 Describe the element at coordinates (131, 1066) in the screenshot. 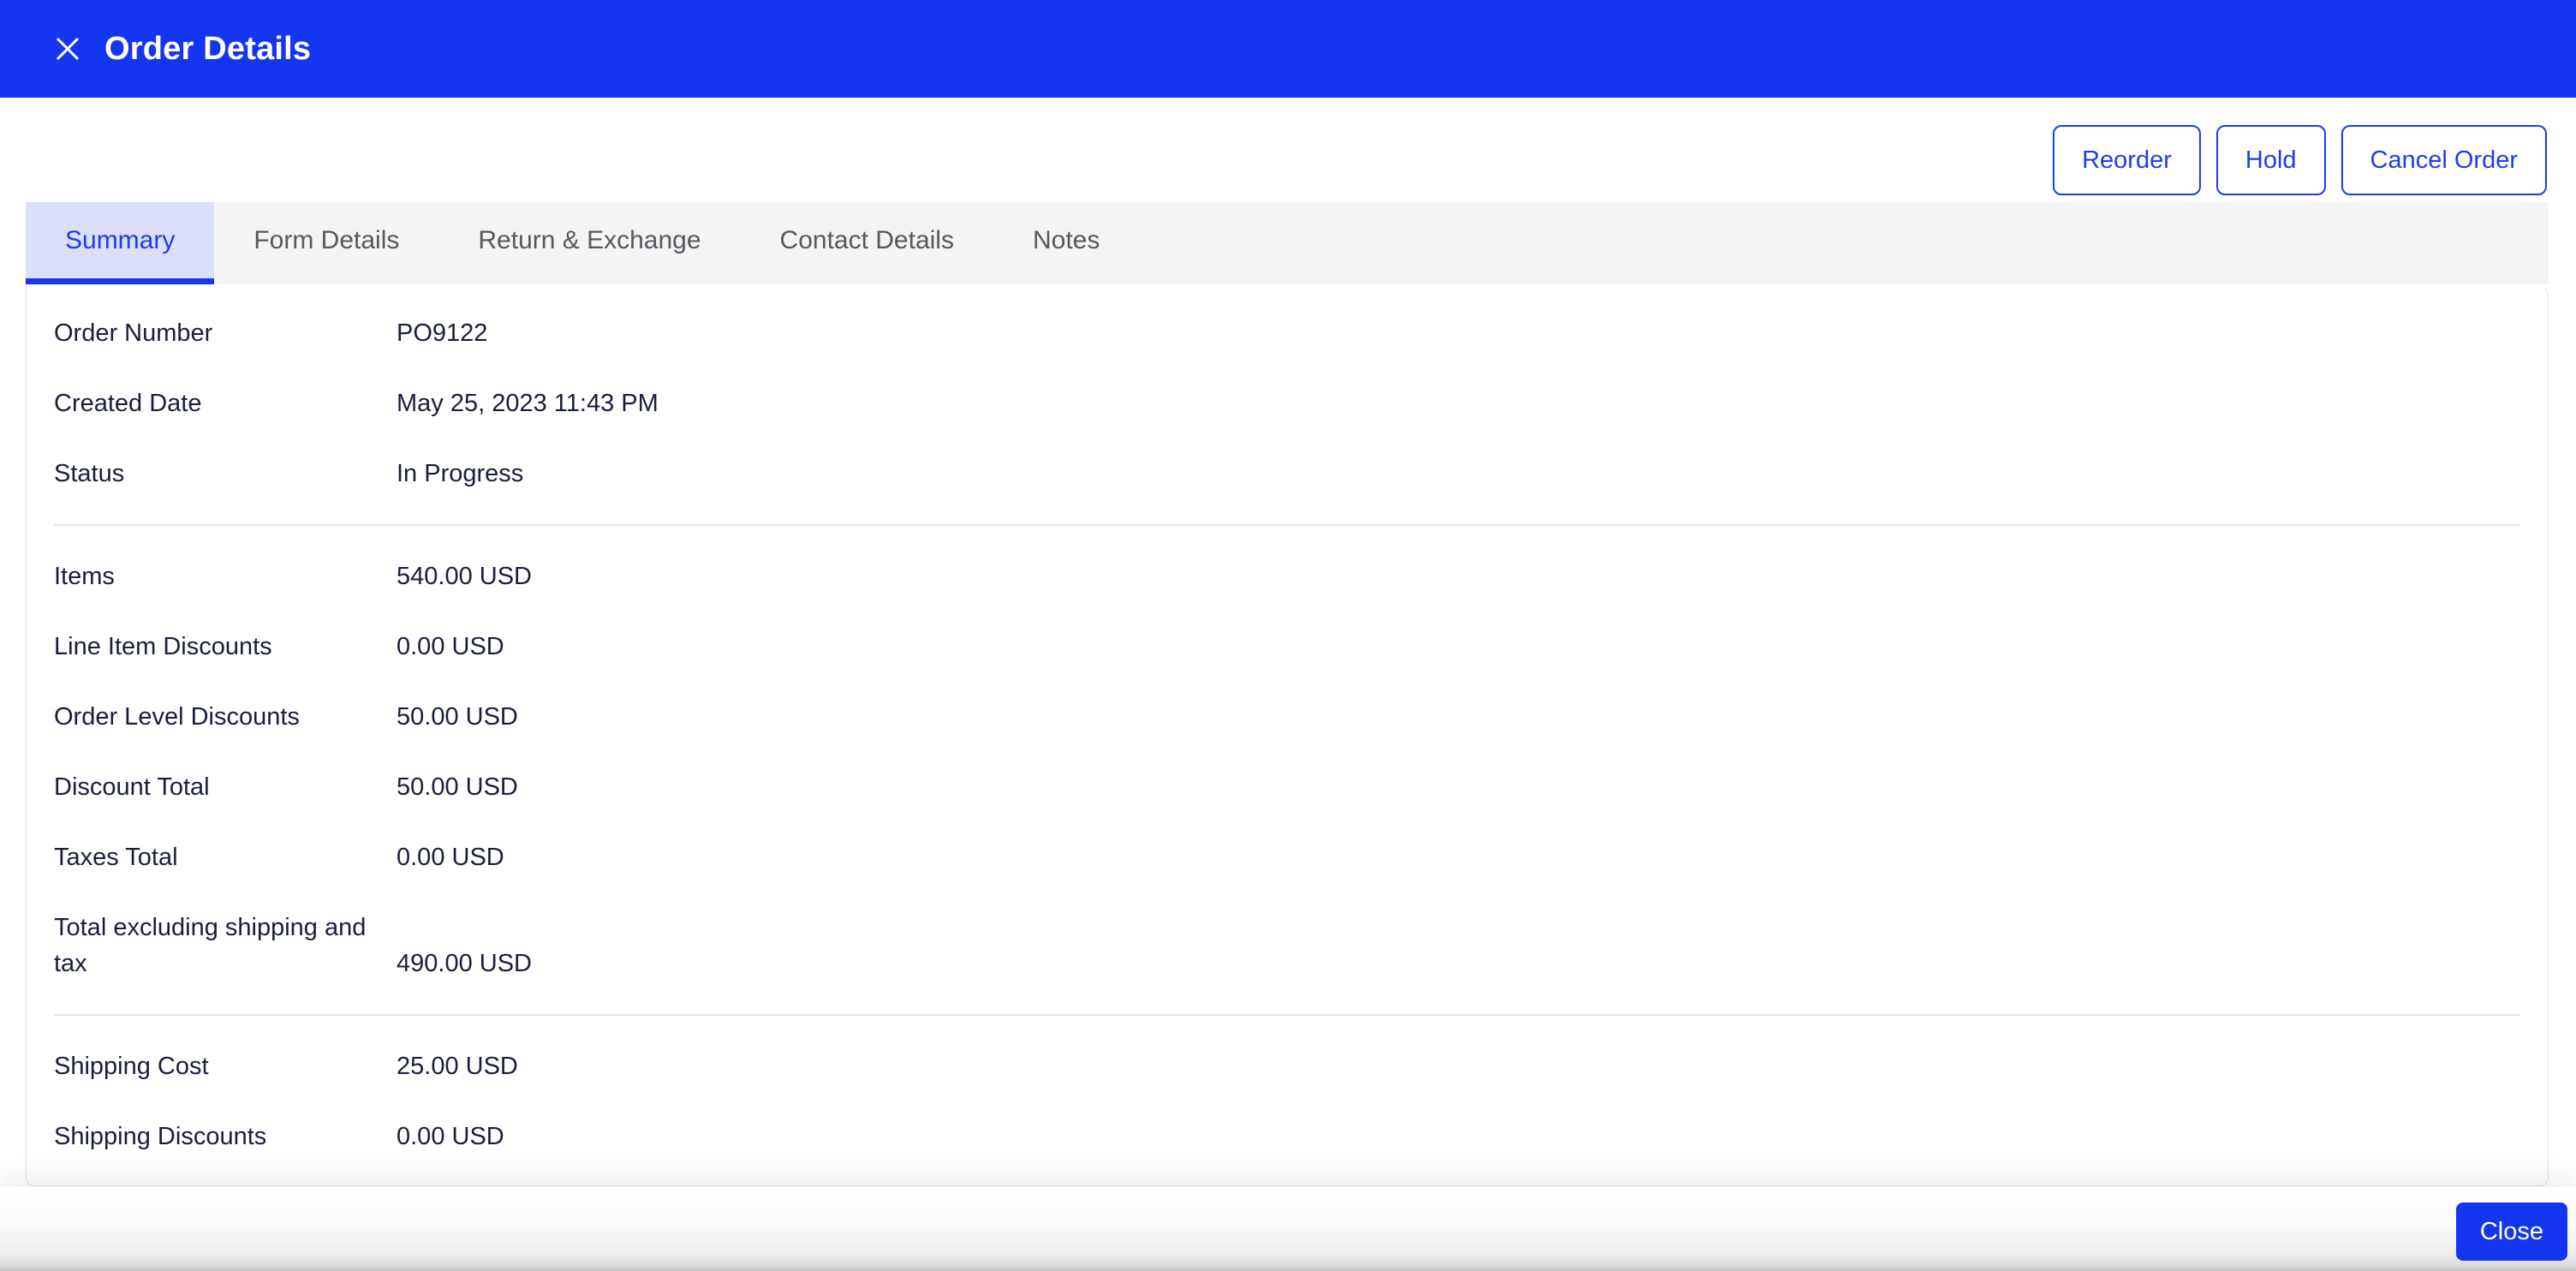

I see `row-label: Shipping Cost` at that location.